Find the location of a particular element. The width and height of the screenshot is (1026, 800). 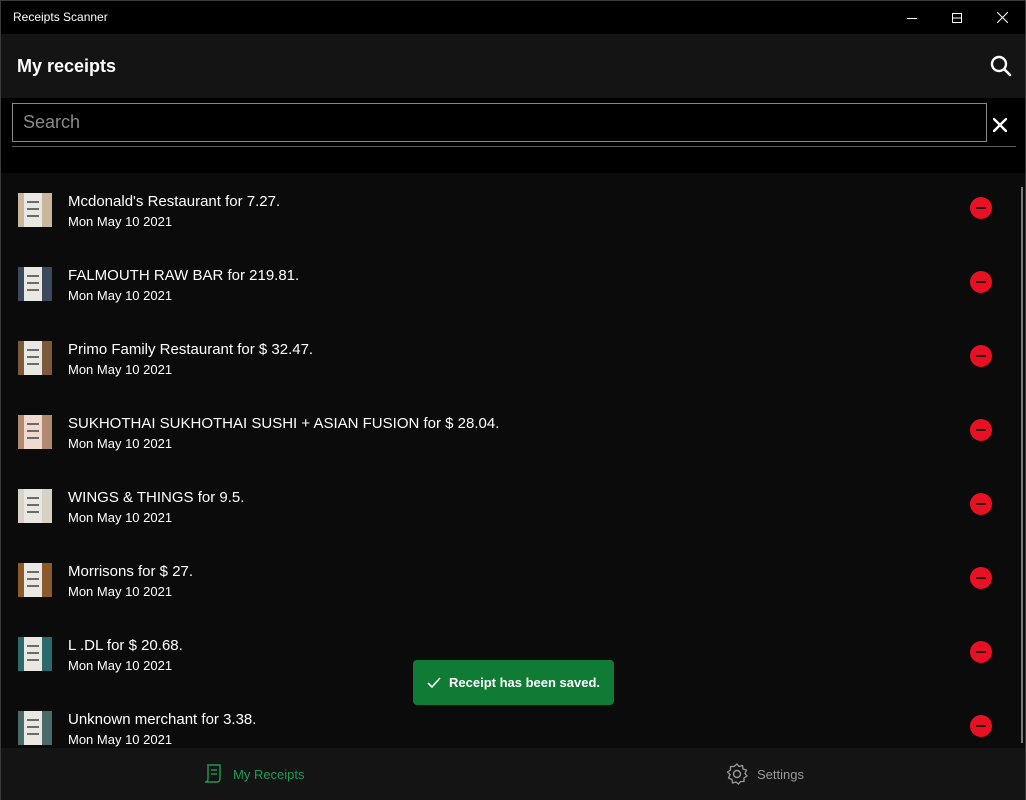

minimize-button is located at coordinates (912, 17).